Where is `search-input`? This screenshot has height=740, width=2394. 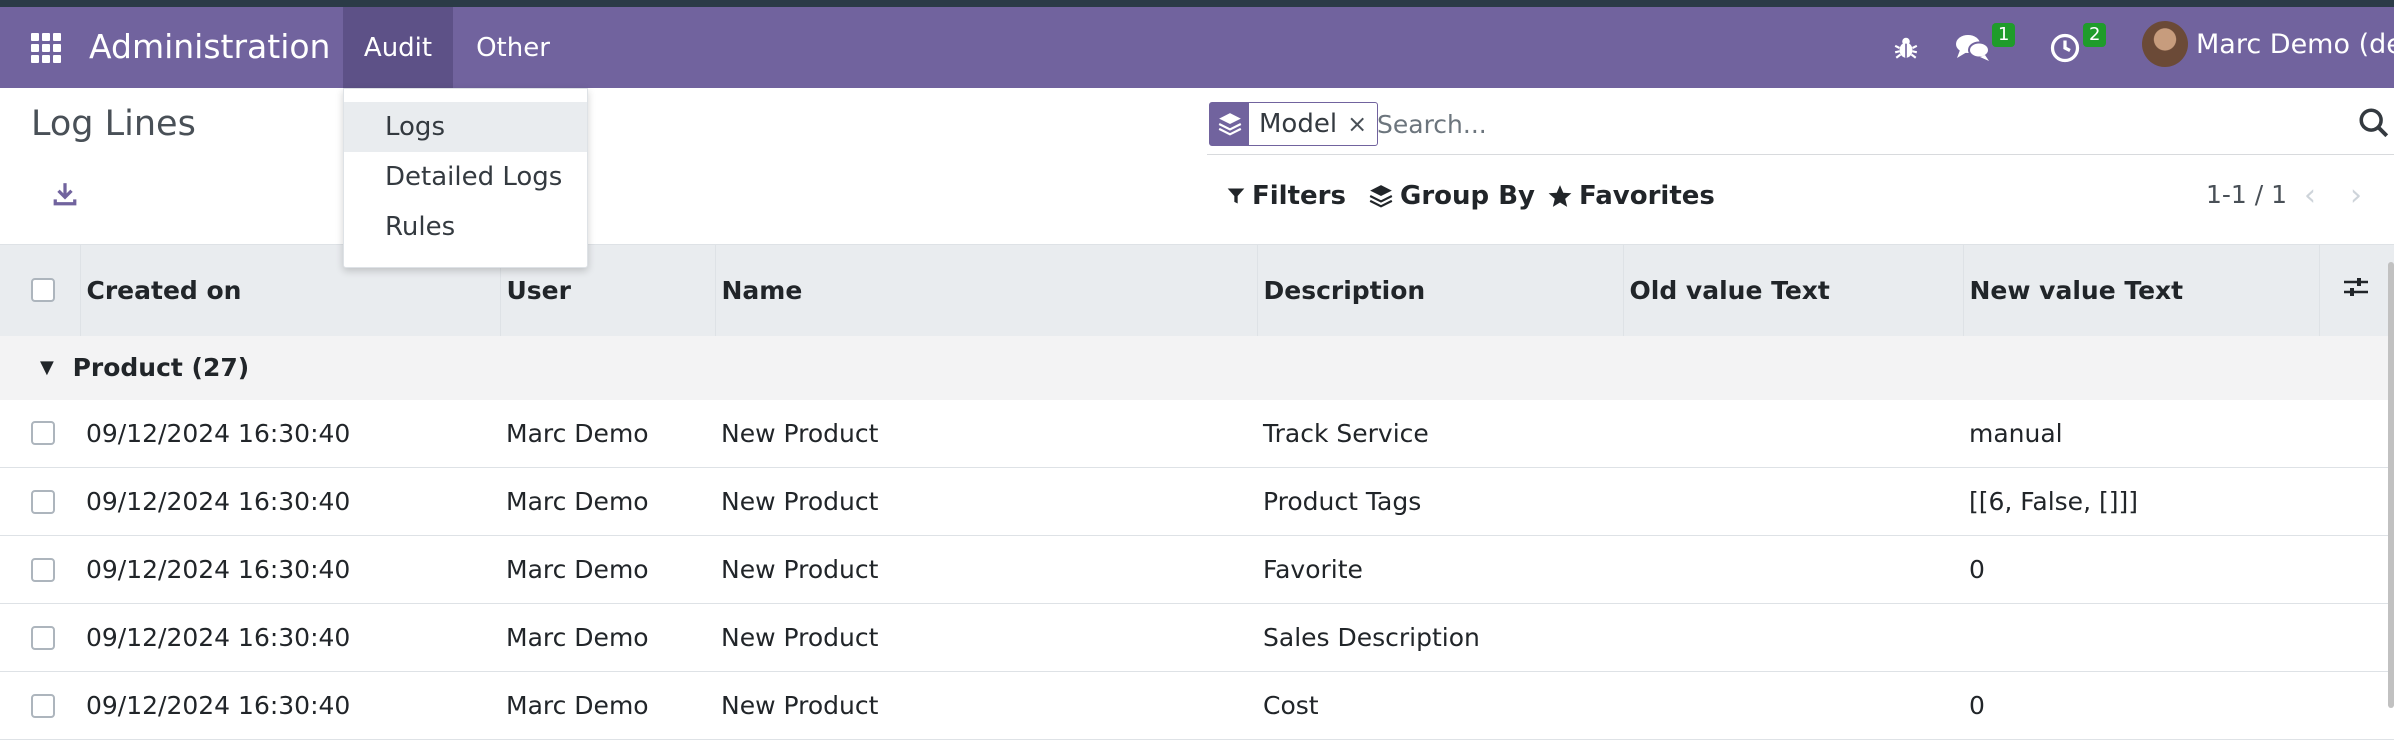 search-input is located at coordinates (1827, 124).